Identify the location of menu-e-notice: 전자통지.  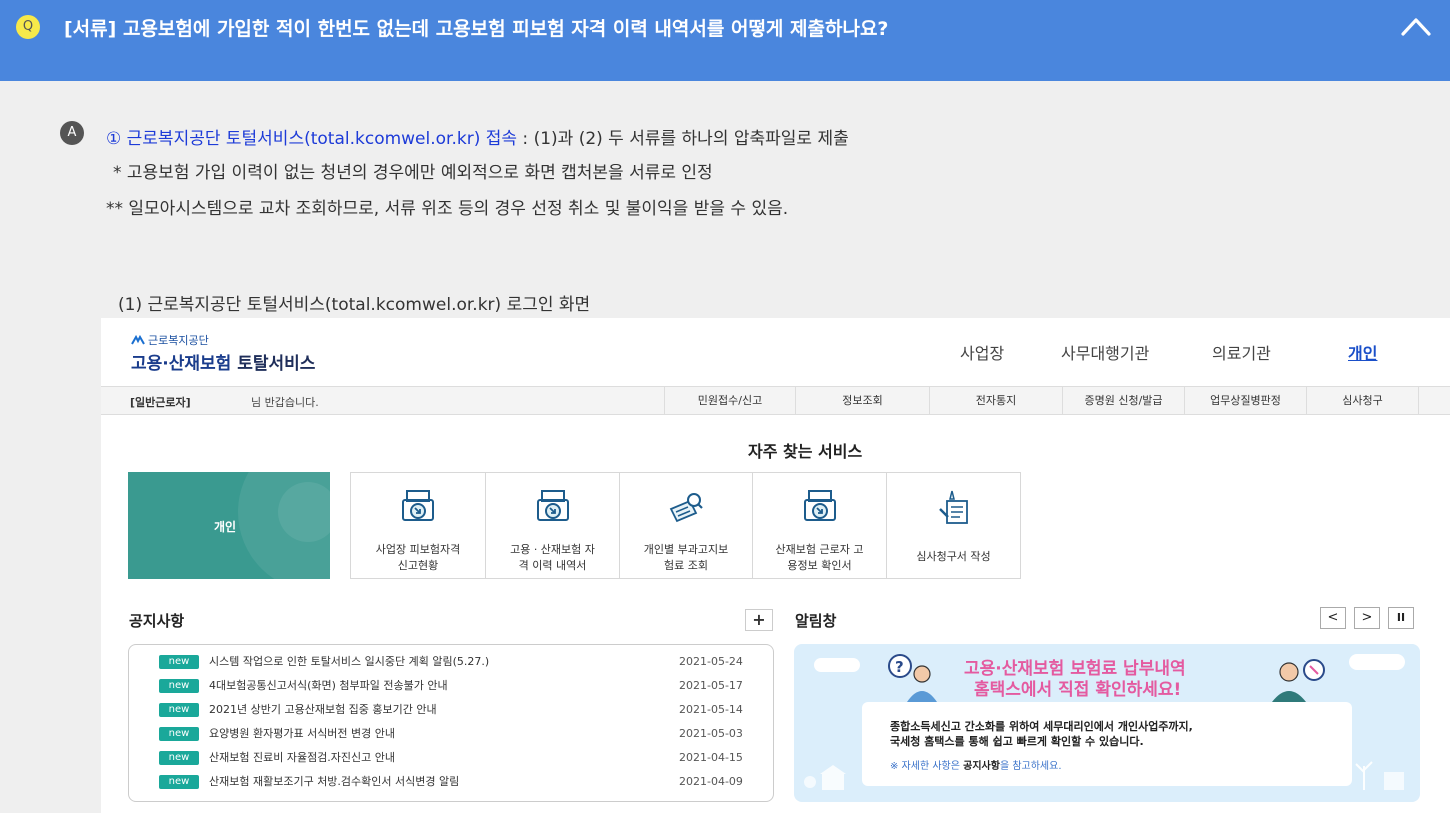
(995, 400).